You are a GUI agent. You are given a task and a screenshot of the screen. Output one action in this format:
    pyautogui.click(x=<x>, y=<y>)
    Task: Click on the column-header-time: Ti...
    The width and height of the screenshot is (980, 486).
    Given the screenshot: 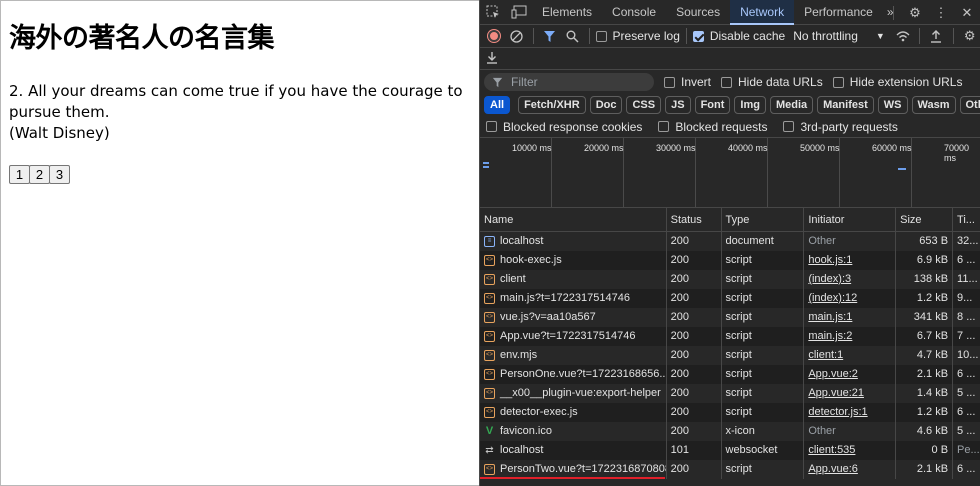 What is the action you would take?
    pyautogui.click(x=966, y=219)
    